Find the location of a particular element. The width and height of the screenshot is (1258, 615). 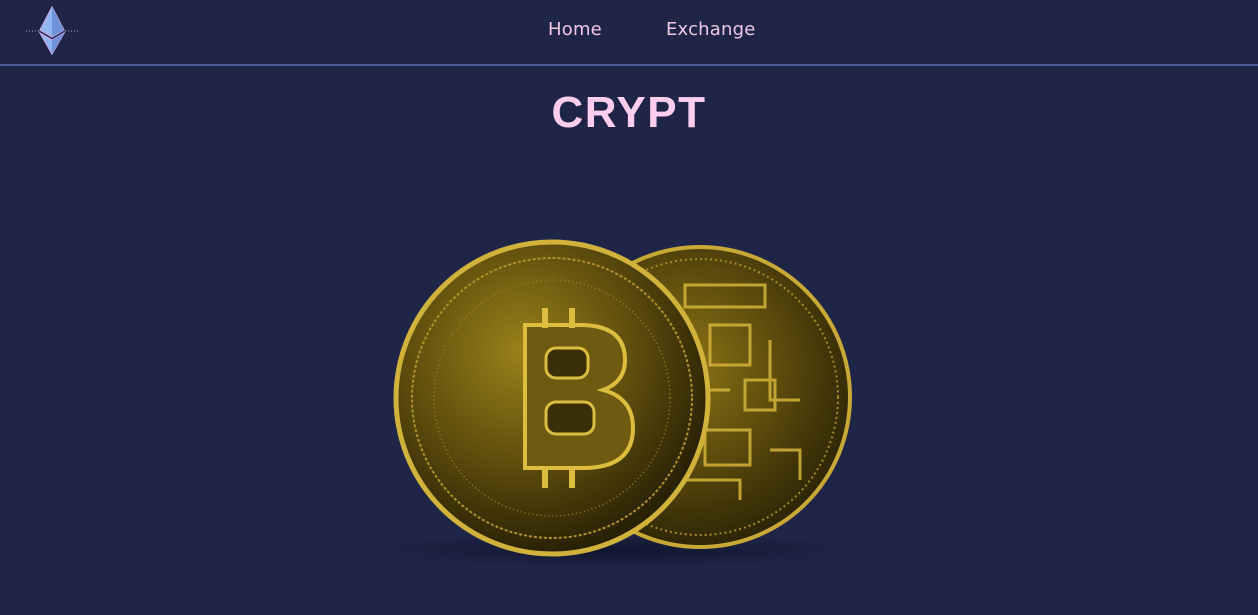

top-navbar: Home Exchange is located at coordinates (629, 33).